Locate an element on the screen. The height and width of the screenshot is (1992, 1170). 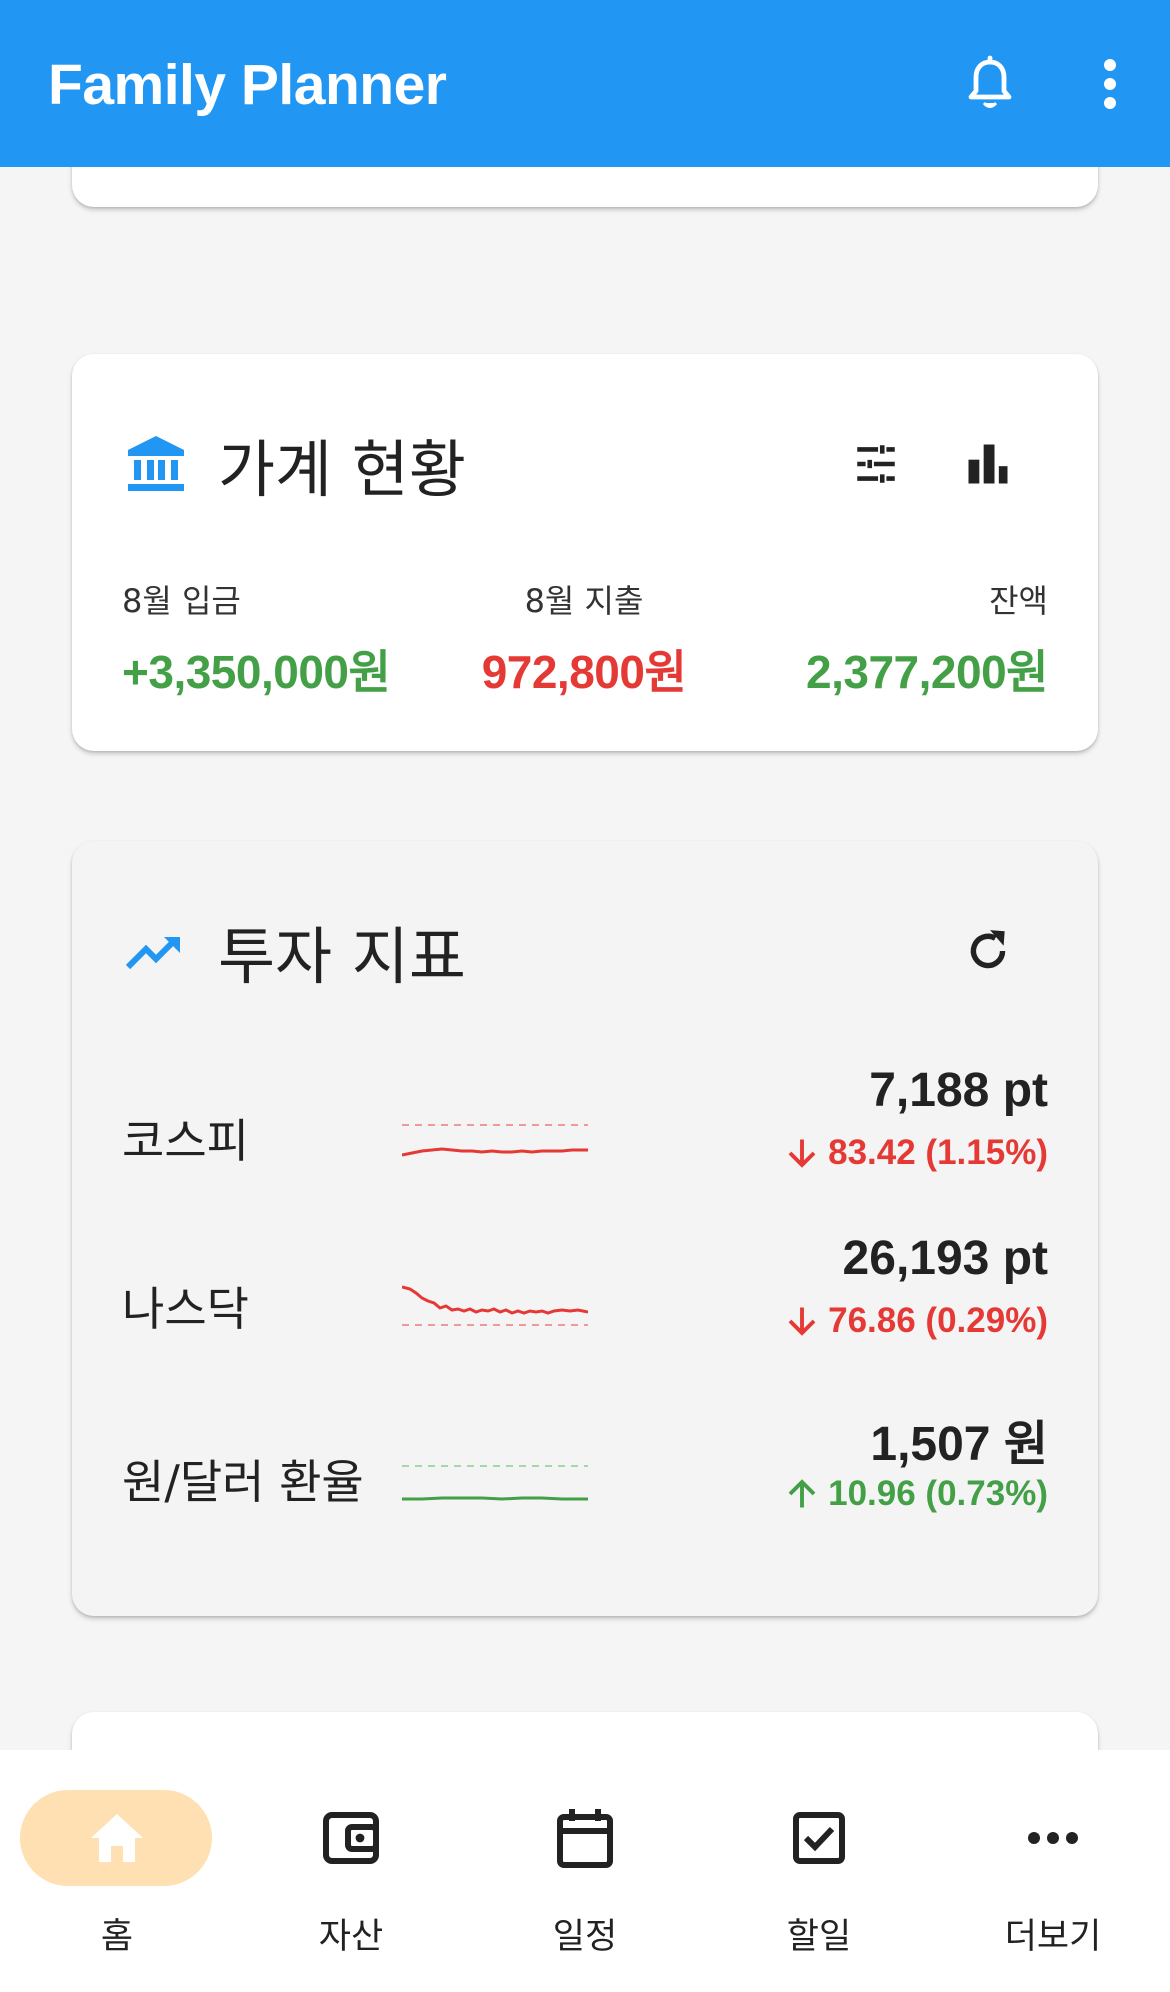
refresh-button is located at coordinates (988, 951).